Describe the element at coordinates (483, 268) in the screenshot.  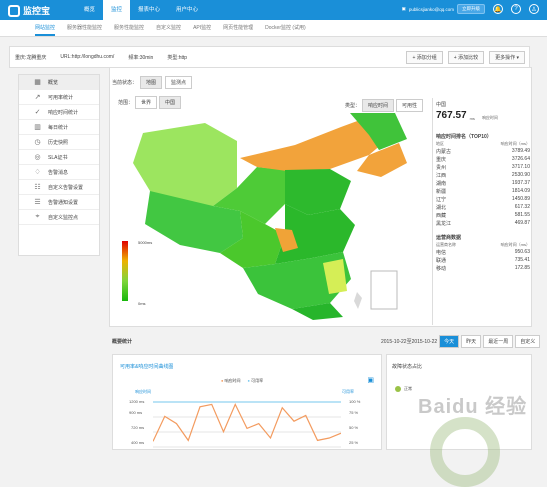
I see `isp-row: 移动 172.85` at that location.